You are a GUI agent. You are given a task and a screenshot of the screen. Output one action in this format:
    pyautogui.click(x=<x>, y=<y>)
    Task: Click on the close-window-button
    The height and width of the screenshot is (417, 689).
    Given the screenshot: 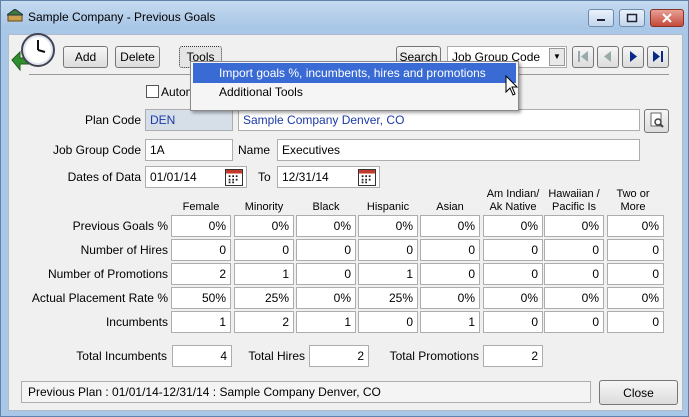 What is the action you would take?
    pyautogui.click(x=667, y=18)
    